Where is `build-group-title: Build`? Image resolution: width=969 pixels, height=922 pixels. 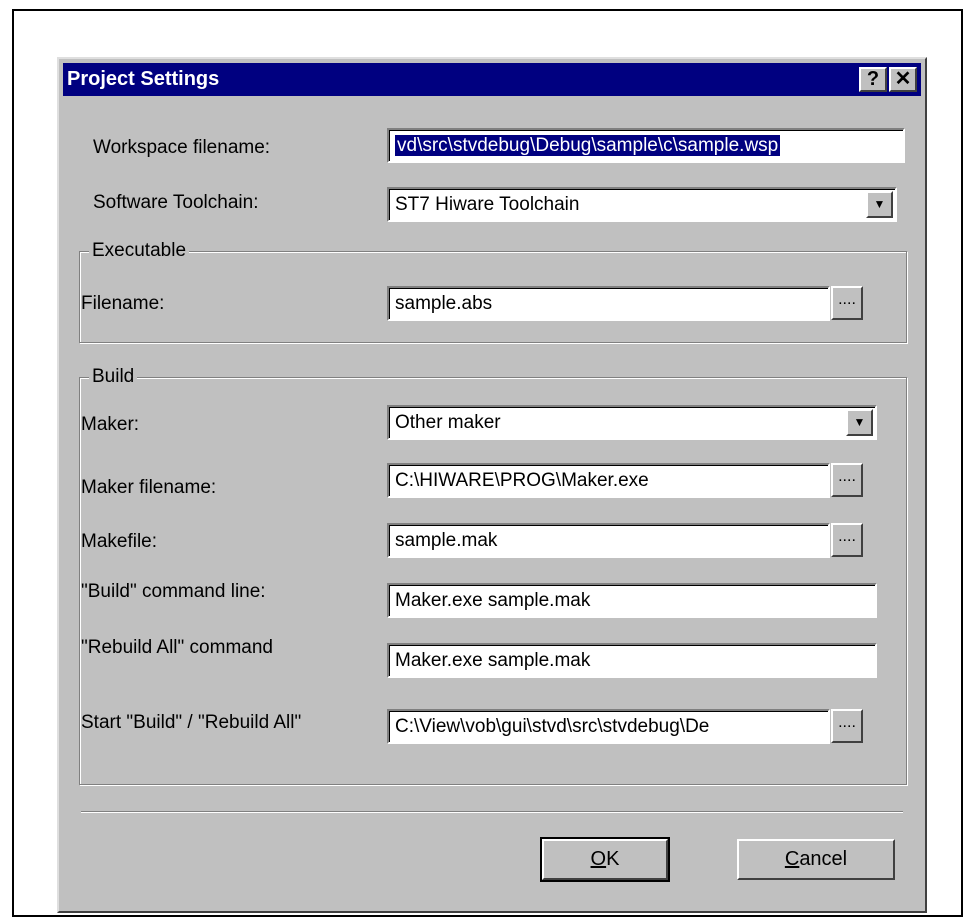 build-group-title: Build is located at coordinates (113, 377).